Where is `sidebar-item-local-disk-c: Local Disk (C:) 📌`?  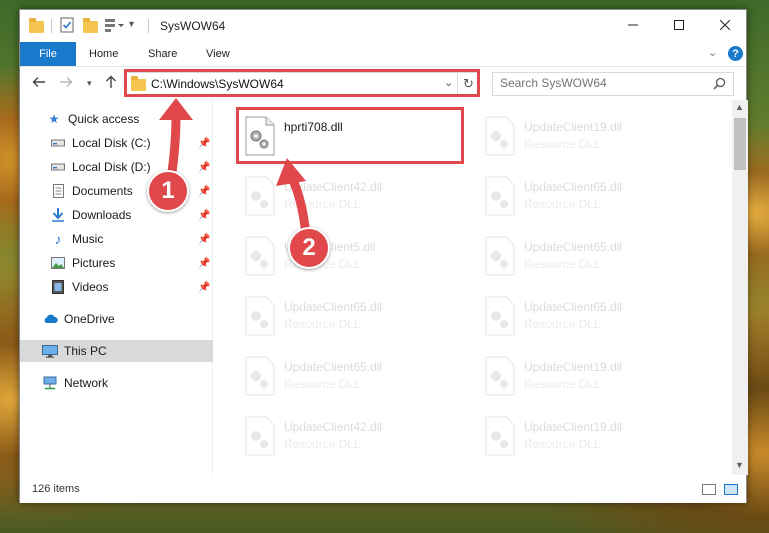 sidebar-item-local-disk-c: Local Disk (C:) 📌 is located at coordinates (116, 143).